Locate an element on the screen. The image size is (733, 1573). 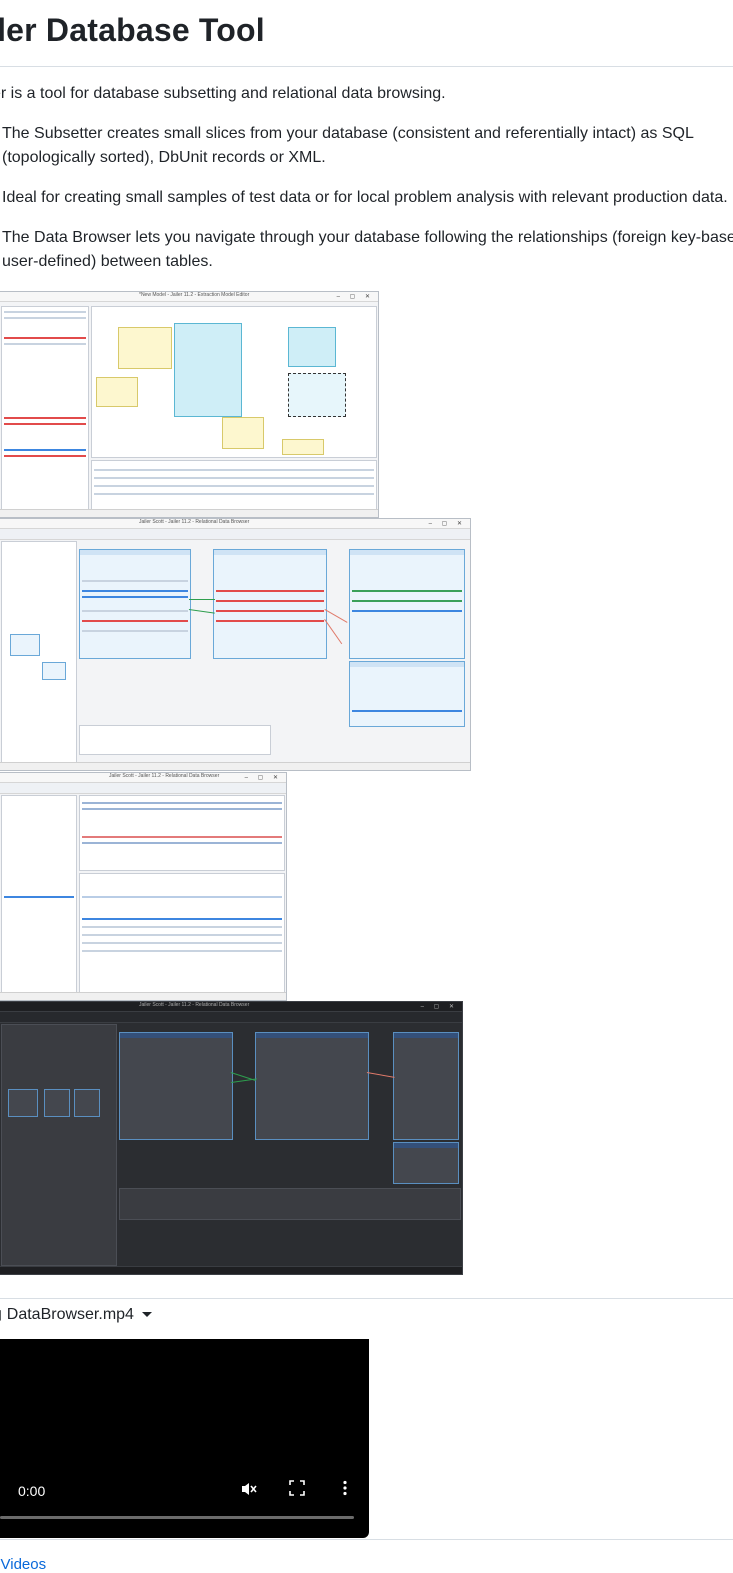
bullet-3-line-2: user-defined) between tables. is located at coordinates (107, 261).